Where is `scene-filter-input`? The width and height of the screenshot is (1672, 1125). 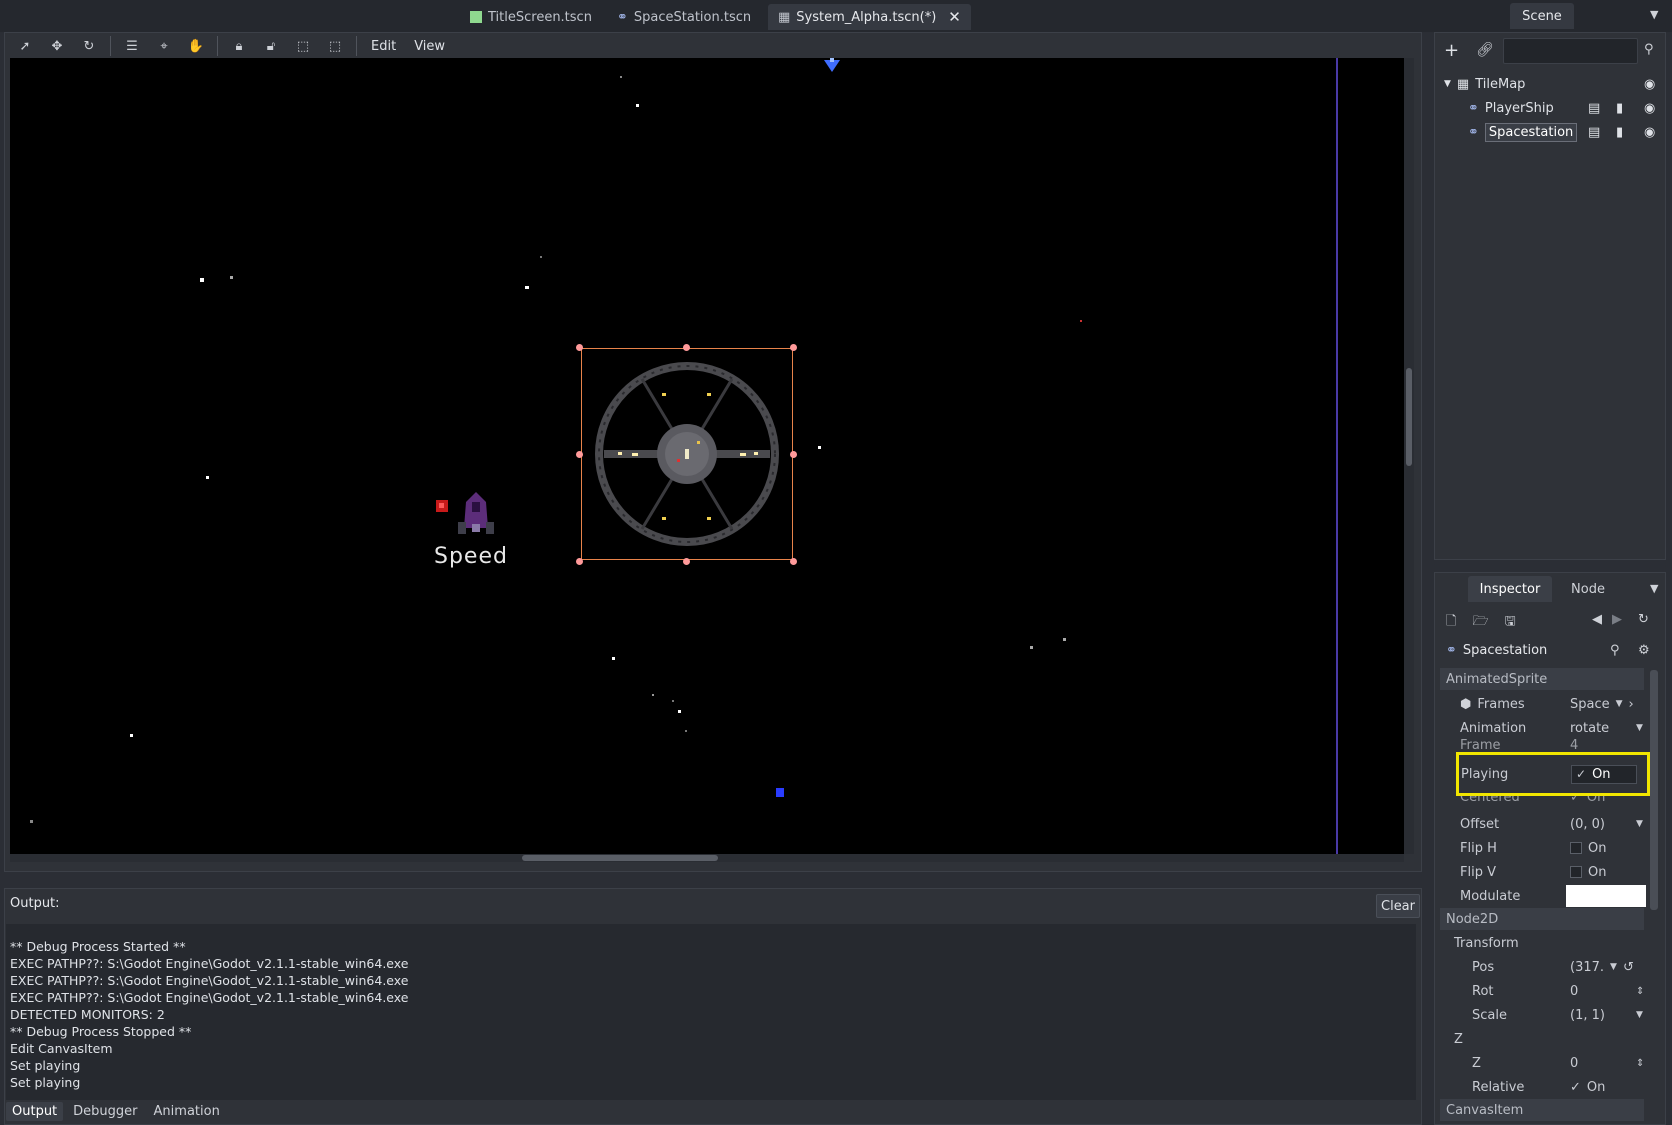 scene-filter-input is located at coordinates (1570, 51).